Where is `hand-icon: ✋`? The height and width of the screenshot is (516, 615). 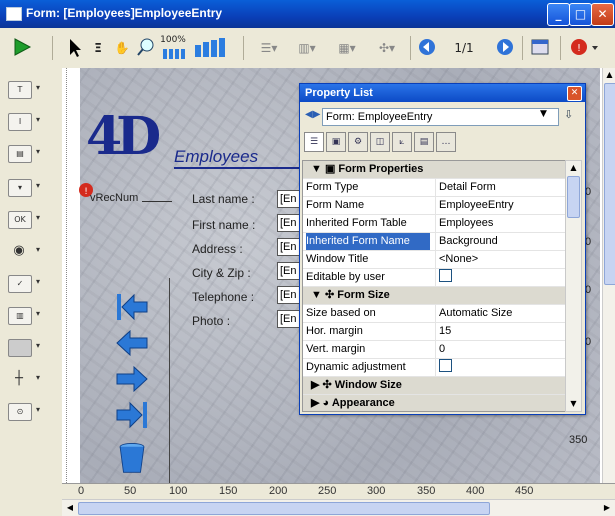
hand-icon: ✋ is located at coordinates (122, 48).